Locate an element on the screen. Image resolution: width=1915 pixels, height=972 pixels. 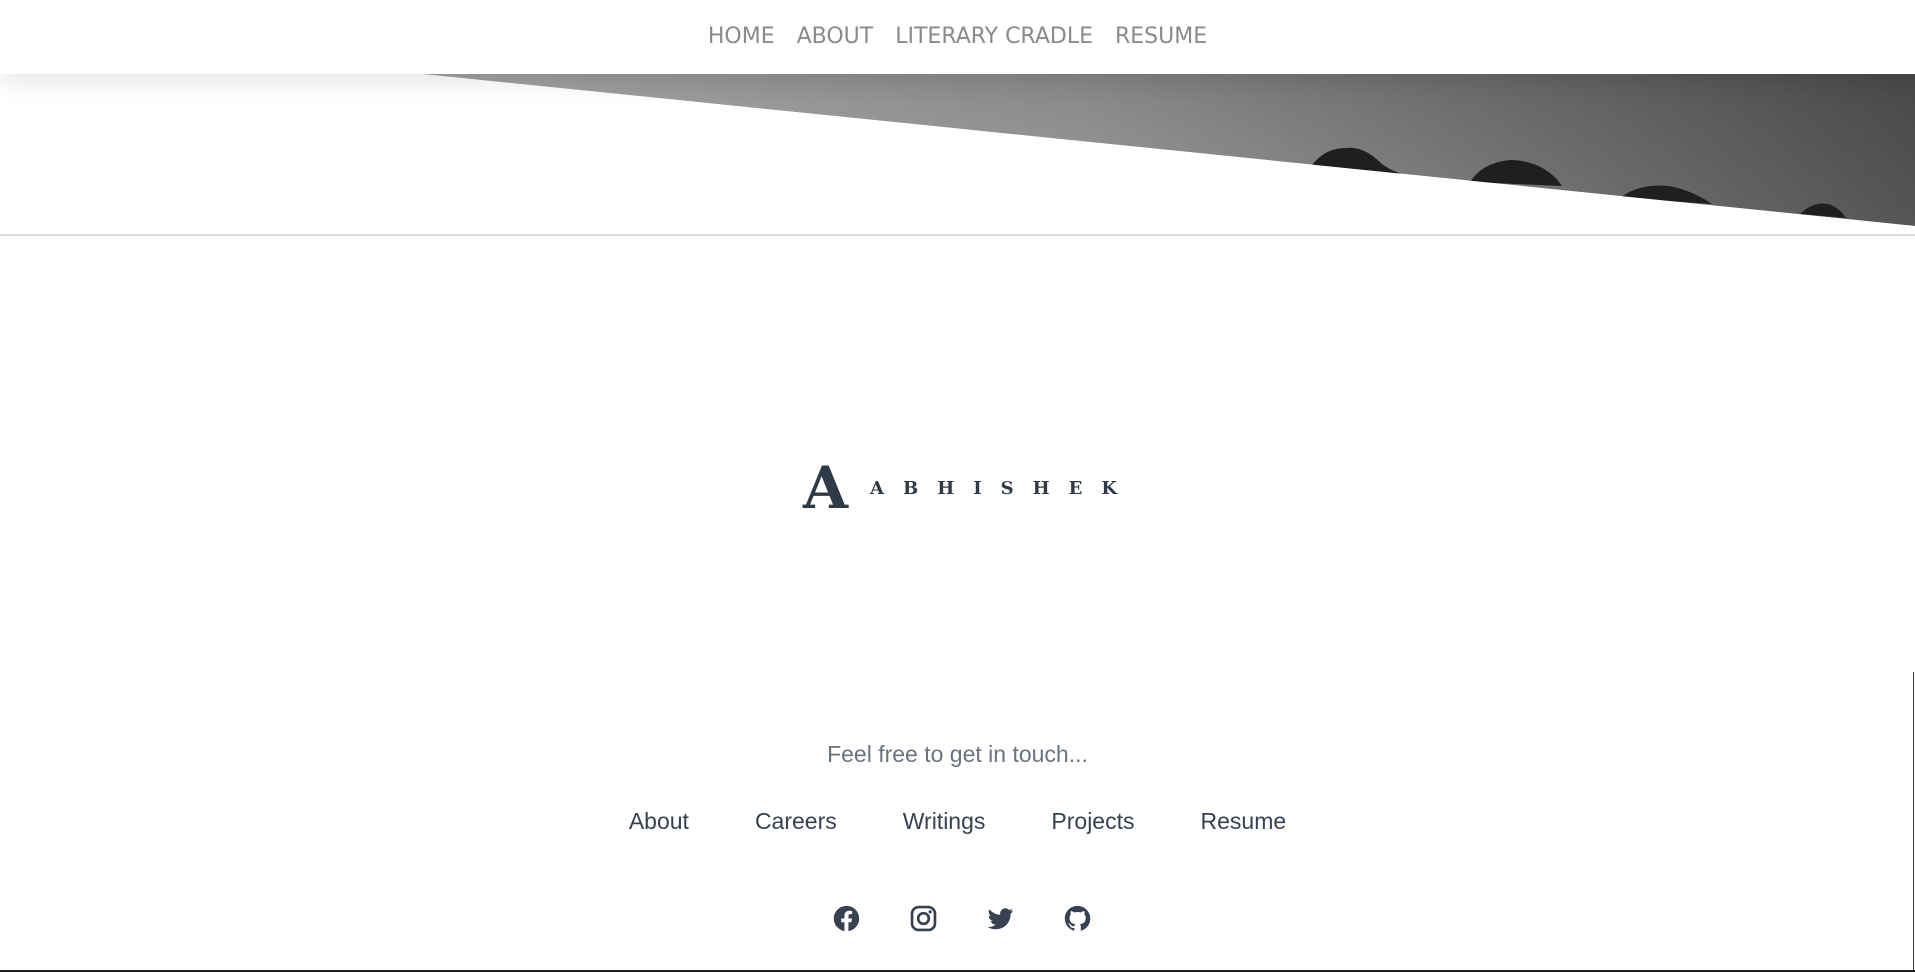
section-divider is located at coordinates (957, 235).